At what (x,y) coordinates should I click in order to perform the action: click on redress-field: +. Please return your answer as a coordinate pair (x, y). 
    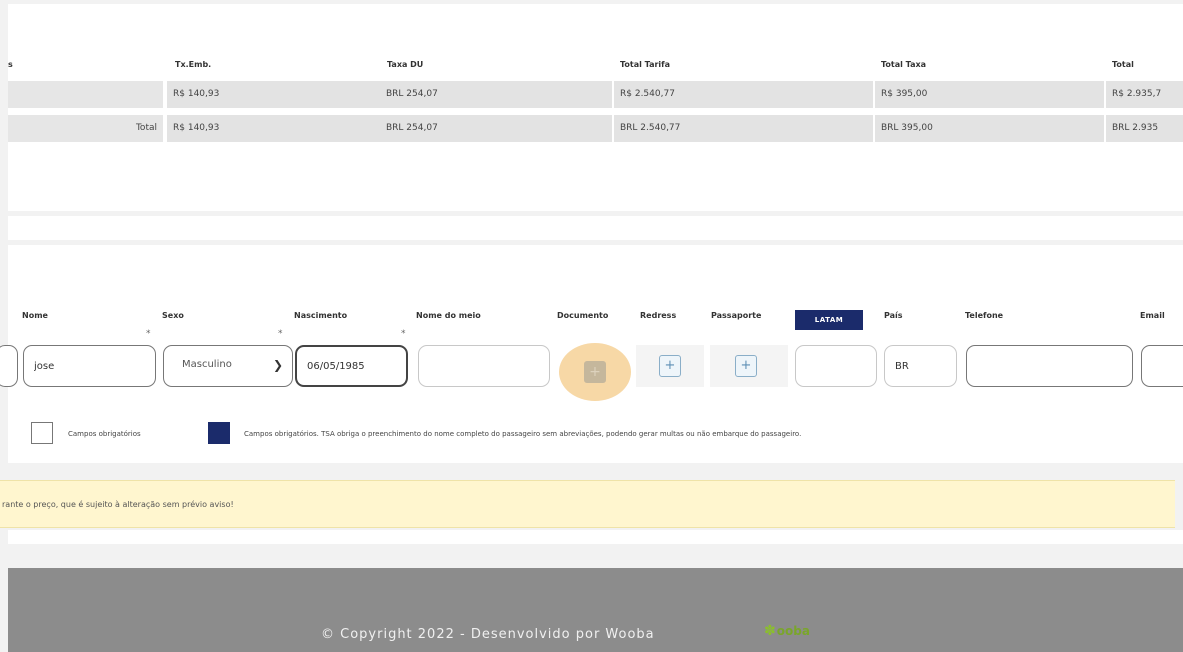
    Looking at the image, I should click on (670, 366).